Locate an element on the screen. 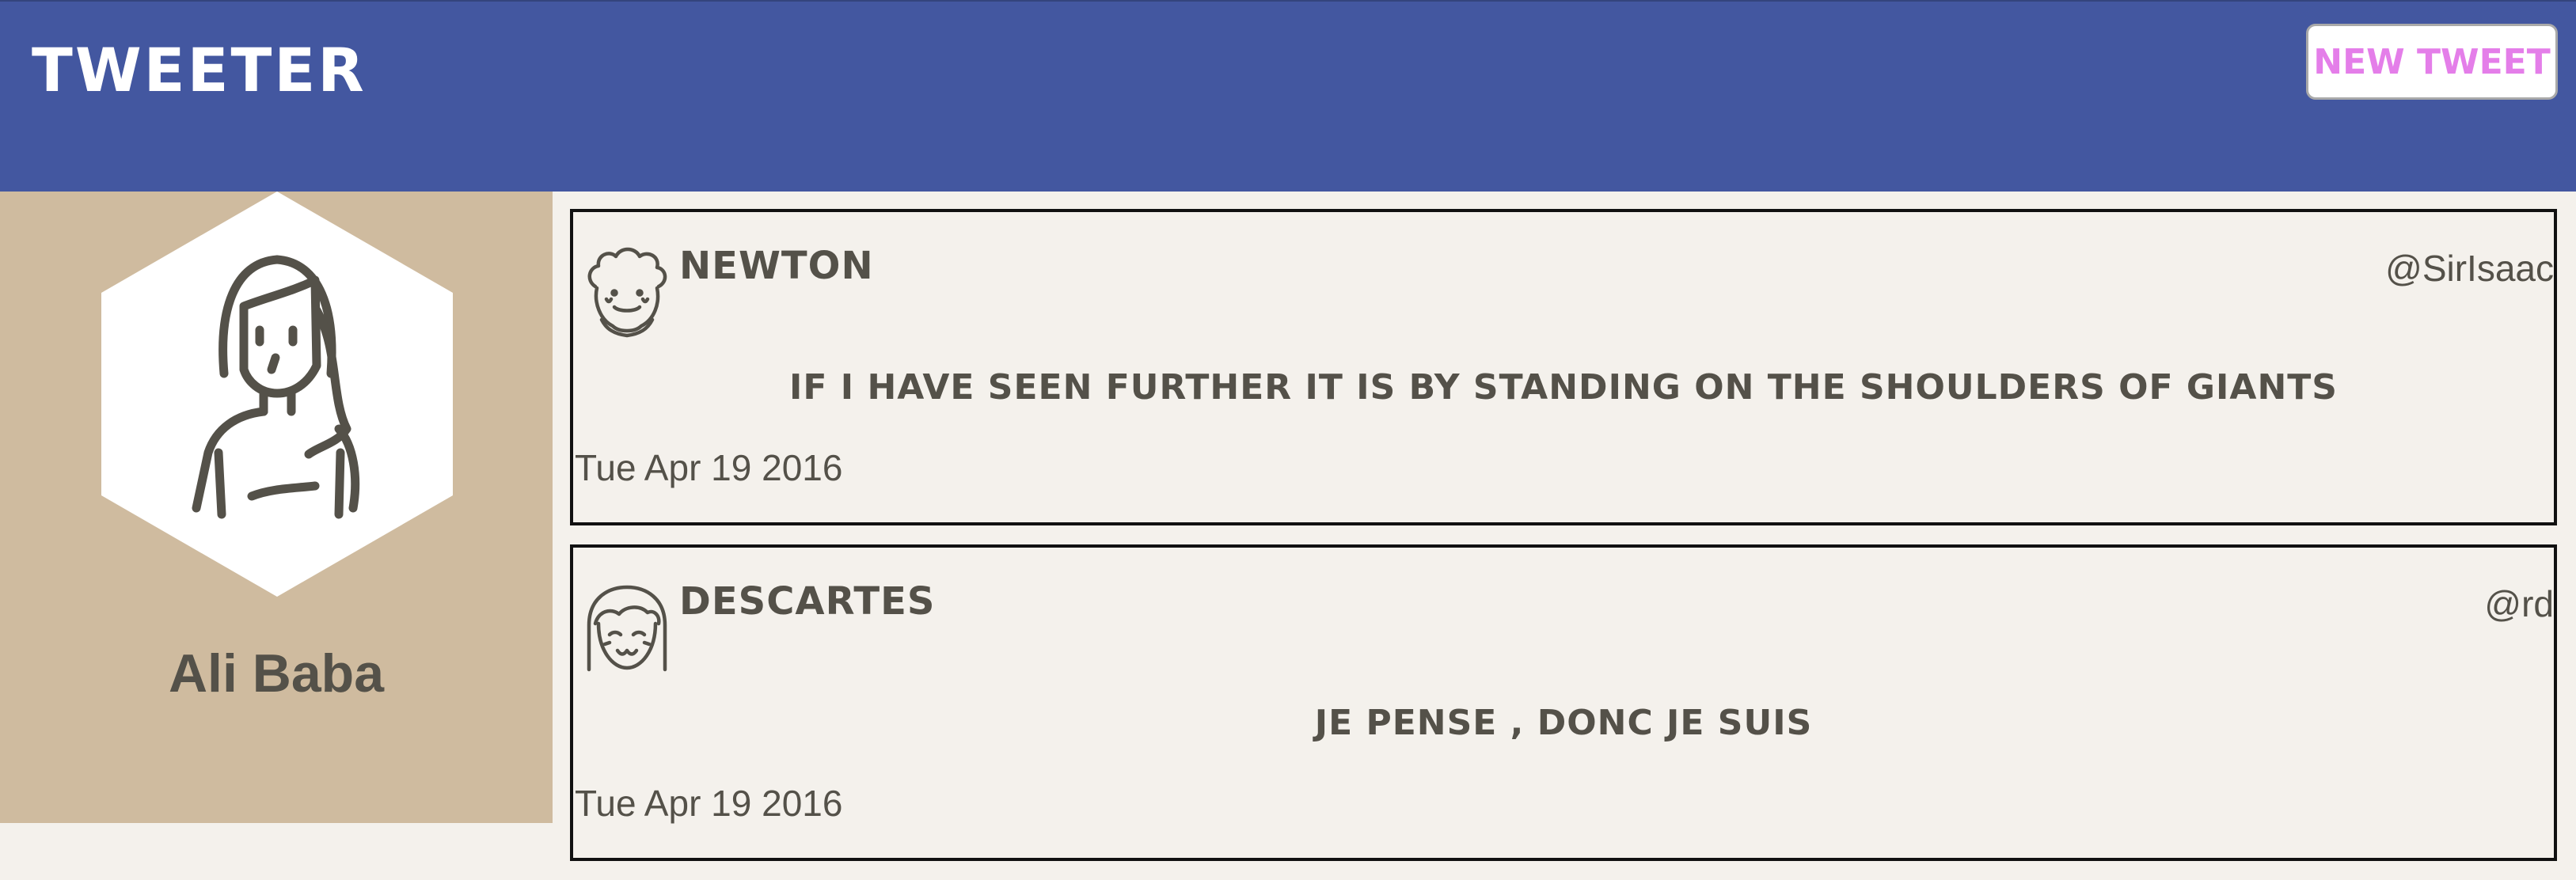  tweet-author: NEWTON is located at coordinates (777, 266).